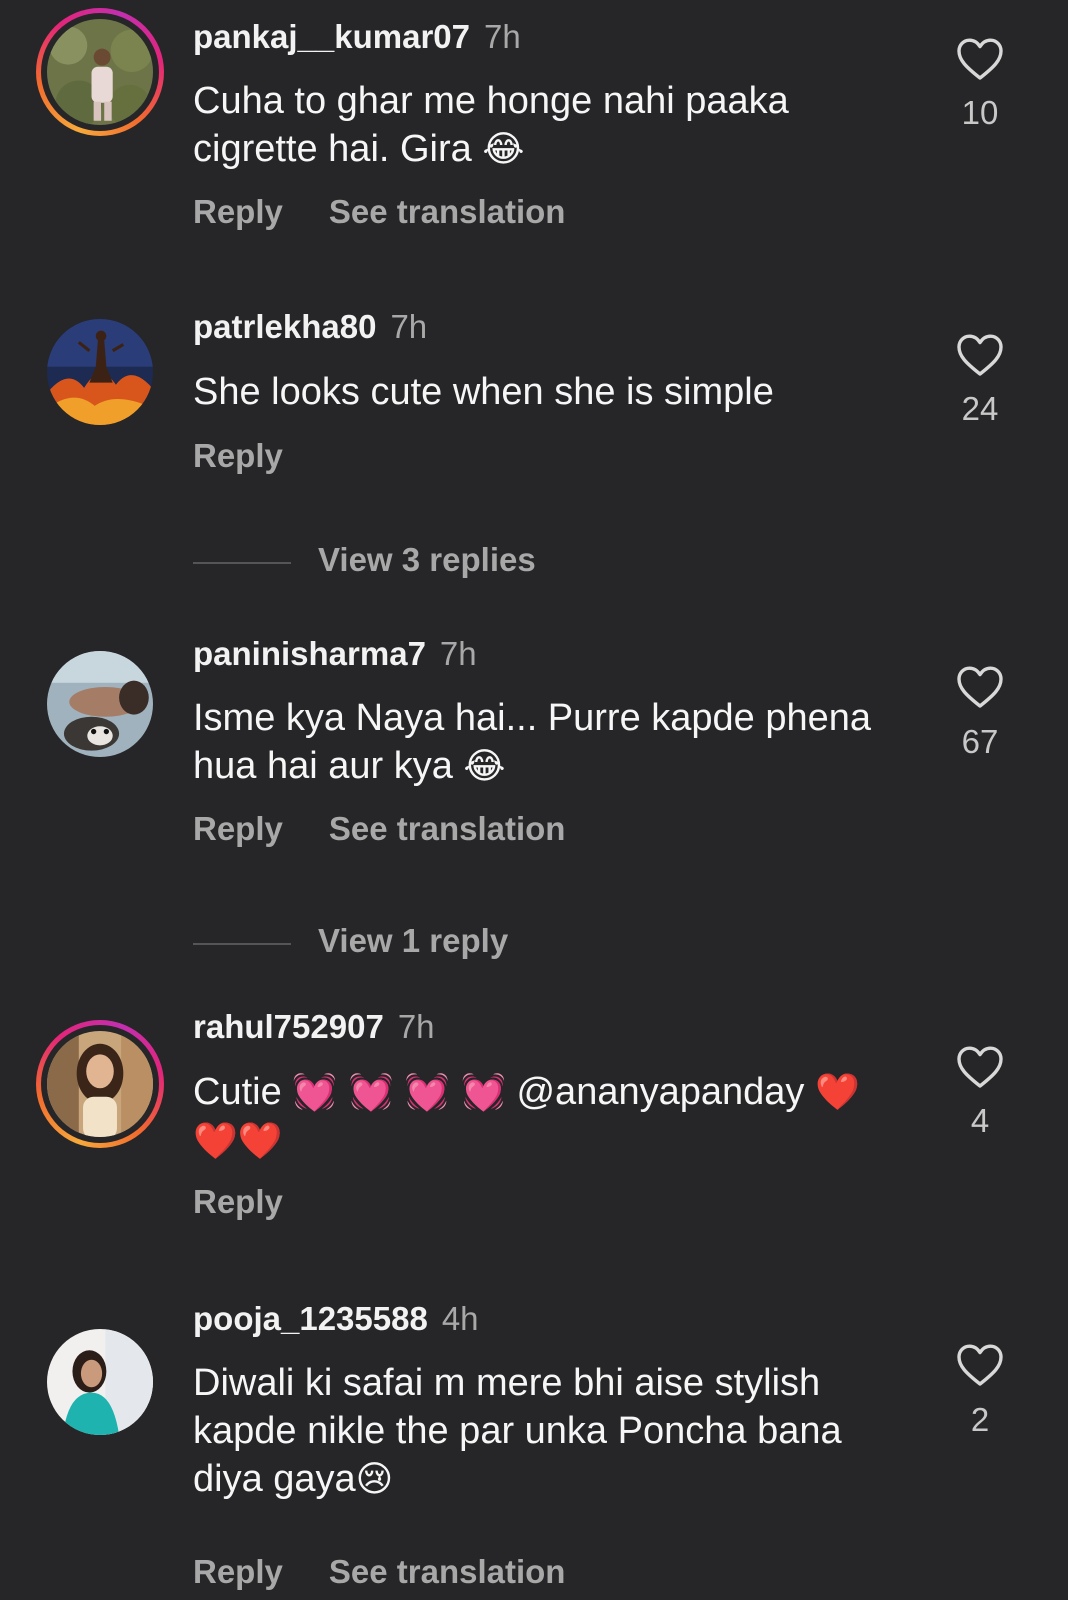 This screenshot has height=1600, width=1068. Describe the element at coordinates (288, 1026) in the screenshot. I see `username: rahul752907` at that location.